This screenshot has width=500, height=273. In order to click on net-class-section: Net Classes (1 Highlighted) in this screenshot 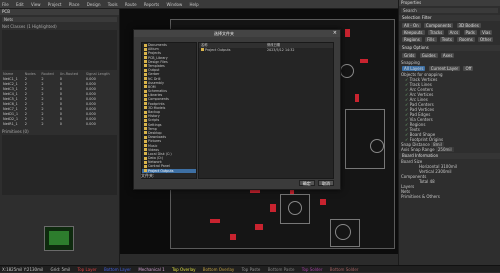, I will do `click(29, 26)`.